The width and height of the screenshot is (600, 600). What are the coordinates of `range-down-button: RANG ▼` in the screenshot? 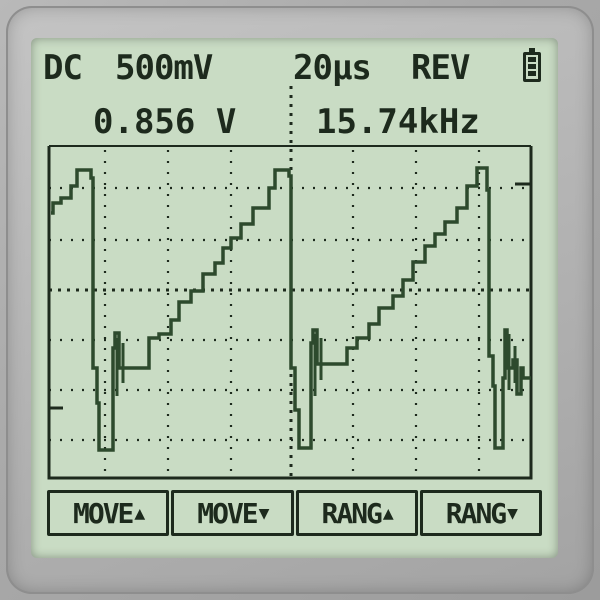 It's located at (480, 513).